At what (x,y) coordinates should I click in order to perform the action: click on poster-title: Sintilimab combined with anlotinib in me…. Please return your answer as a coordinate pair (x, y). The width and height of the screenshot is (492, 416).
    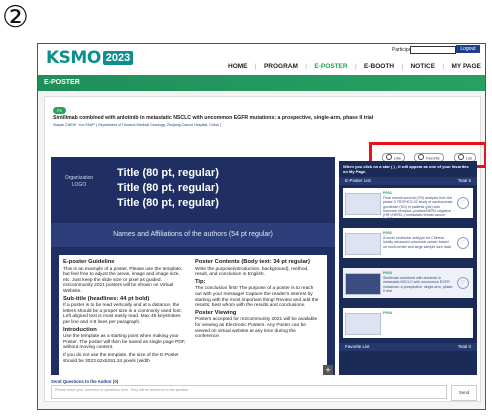
    Looking at the image, I should click on (213, 118).